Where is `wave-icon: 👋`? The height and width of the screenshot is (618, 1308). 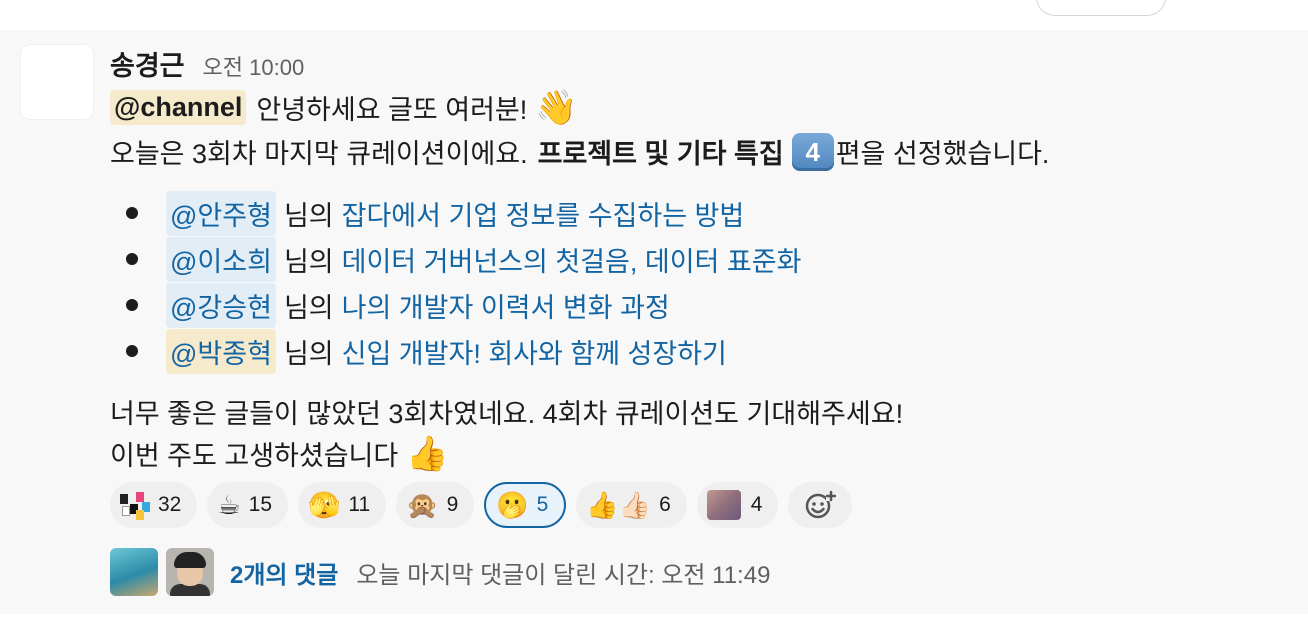
wave-icon: 👋 is located at coordinates (556, 107).